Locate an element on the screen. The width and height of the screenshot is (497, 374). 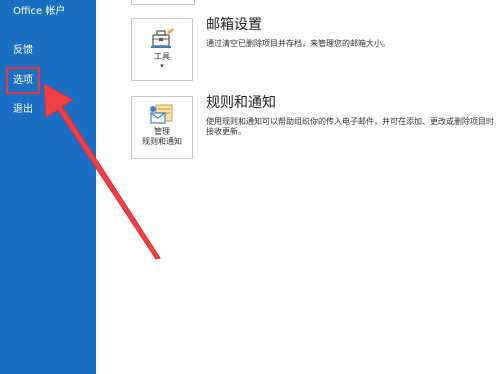
mailbox-settings-title: 邮箱设置 is located at coordinates (234, 25).